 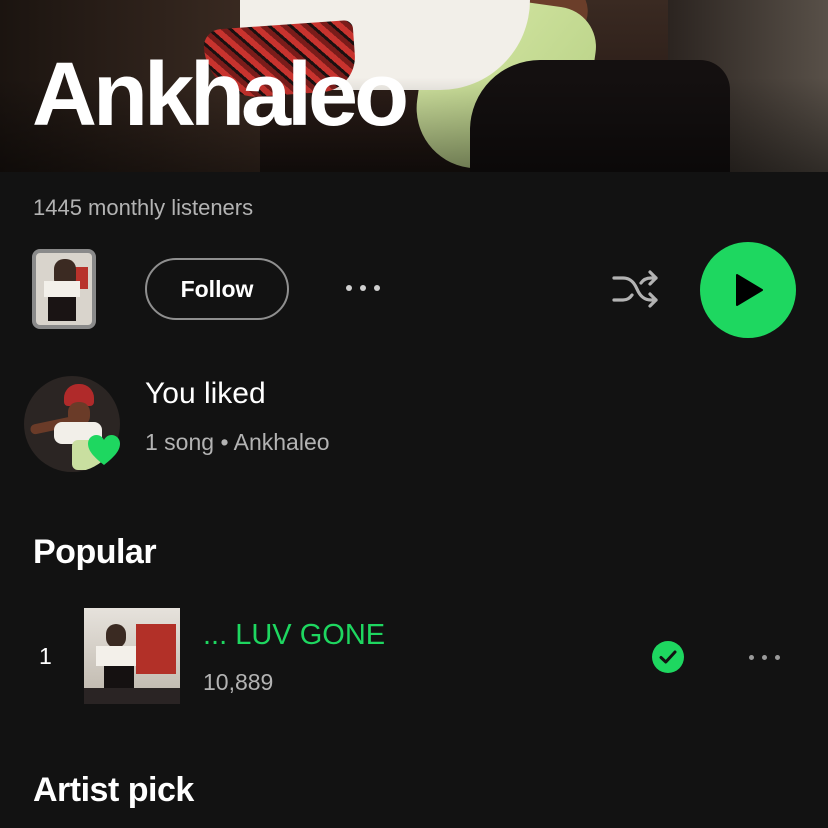 I want to click on more-options-button, so click(x=363, y=288).